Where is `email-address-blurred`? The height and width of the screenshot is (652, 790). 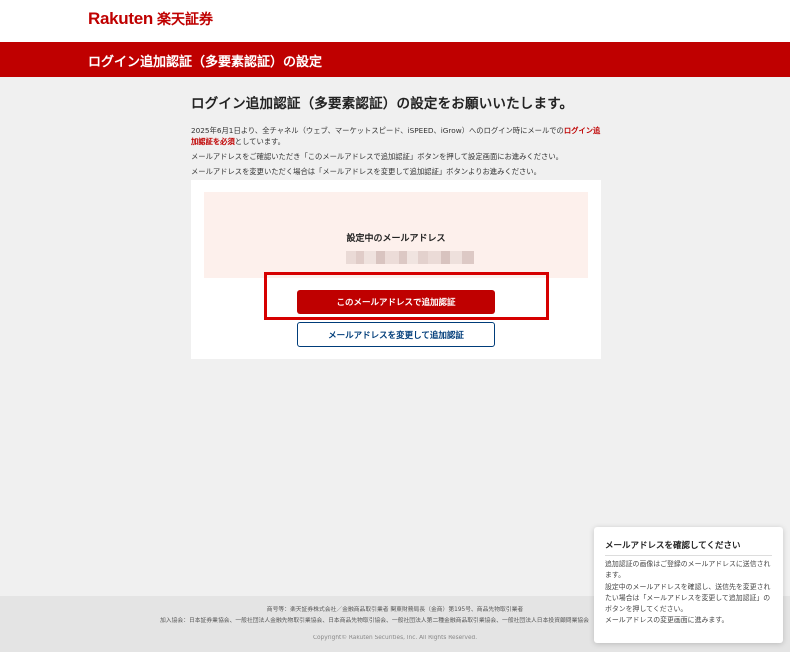
email-address-blurred is located at coordinates (410, 257).